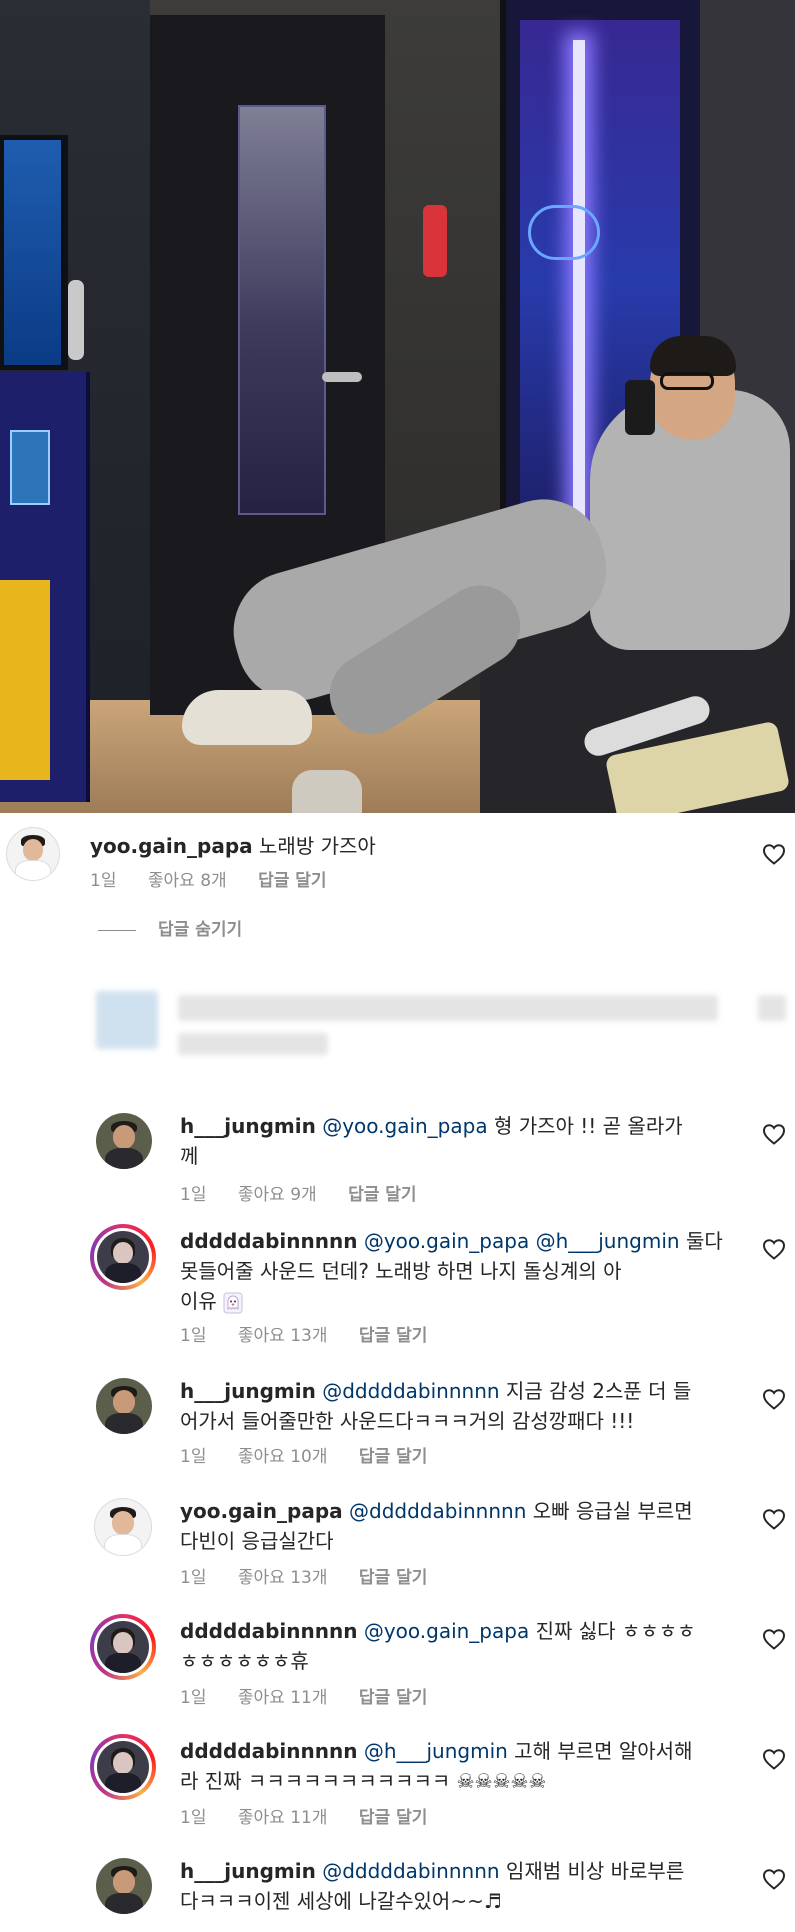  Describe the element at coordinates (327, 791) in the screenshot. I see `photo-person-shoe-back` at that location.